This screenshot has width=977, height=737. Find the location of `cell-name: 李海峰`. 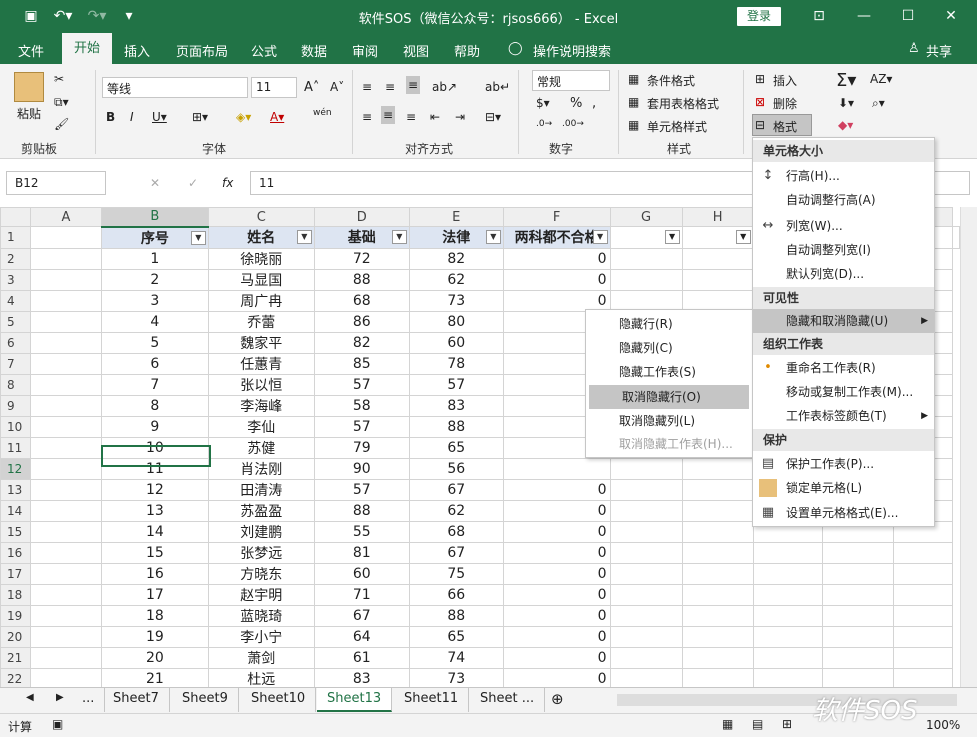

cell-name: 李海峰 is located at coordinates (261, 405).